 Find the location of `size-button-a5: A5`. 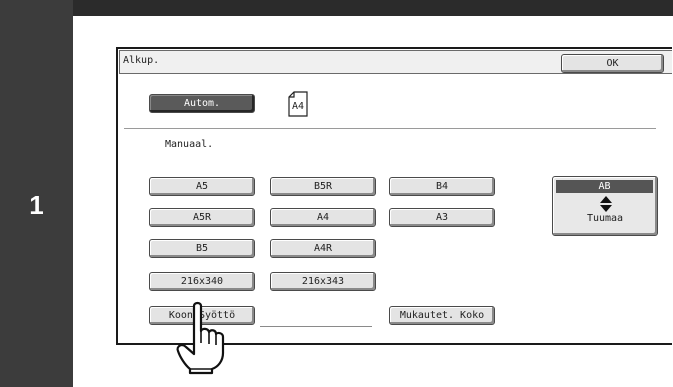

size-button-a5: A5 is located at coordinates (202, 186).